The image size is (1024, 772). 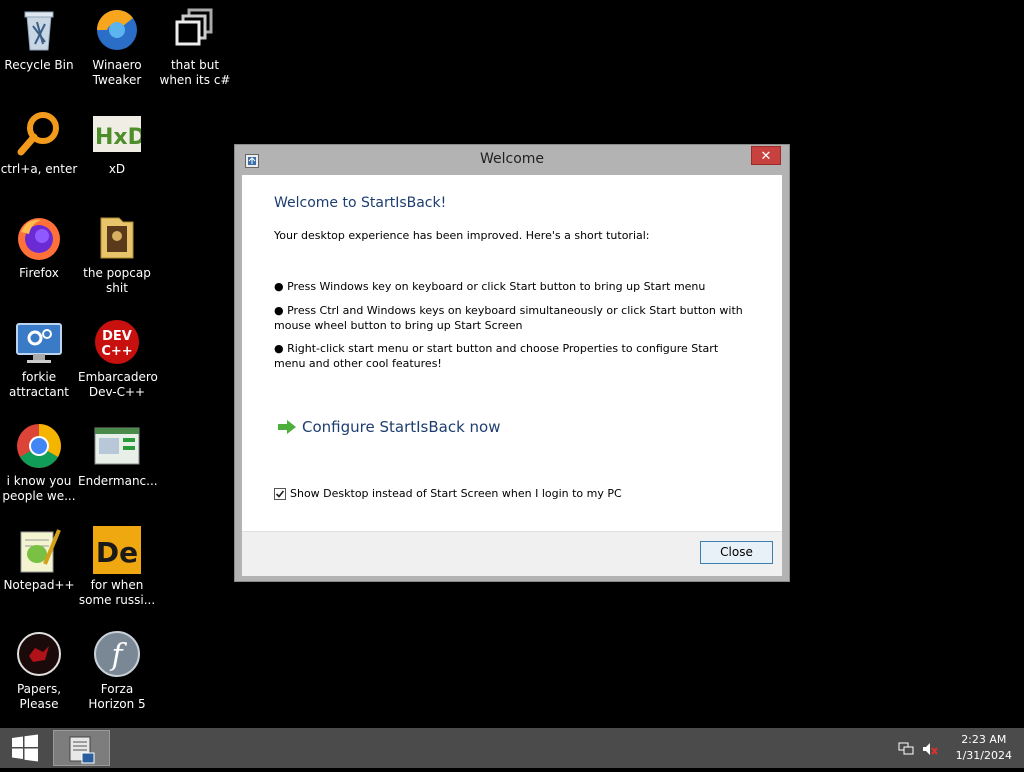 I want to click on desktop-icon-label: Notepad++, so click(x=39, y=585).